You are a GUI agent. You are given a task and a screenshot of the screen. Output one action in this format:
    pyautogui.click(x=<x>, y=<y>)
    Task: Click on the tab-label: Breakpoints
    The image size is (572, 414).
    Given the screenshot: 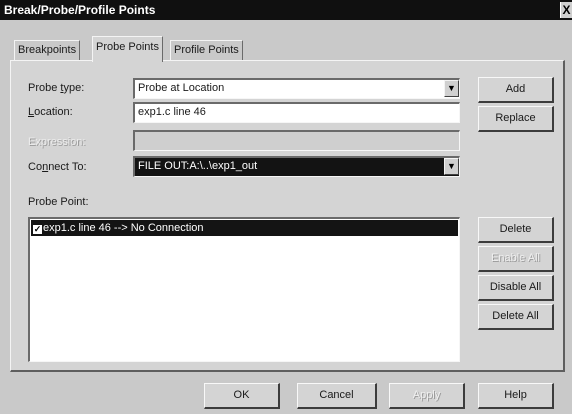 What is the action you would take?
    pyautogui.click(x=47, y=50)
    